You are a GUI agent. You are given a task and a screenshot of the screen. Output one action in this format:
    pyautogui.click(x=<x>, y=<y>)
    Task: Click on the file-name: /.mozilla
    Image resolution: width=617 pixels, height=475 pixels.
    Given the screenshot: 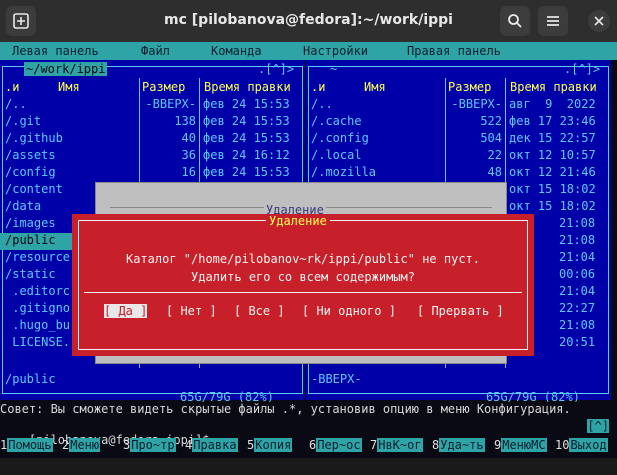 What is the action you would take?
    pyautogui.click(x=344, y=172)
    